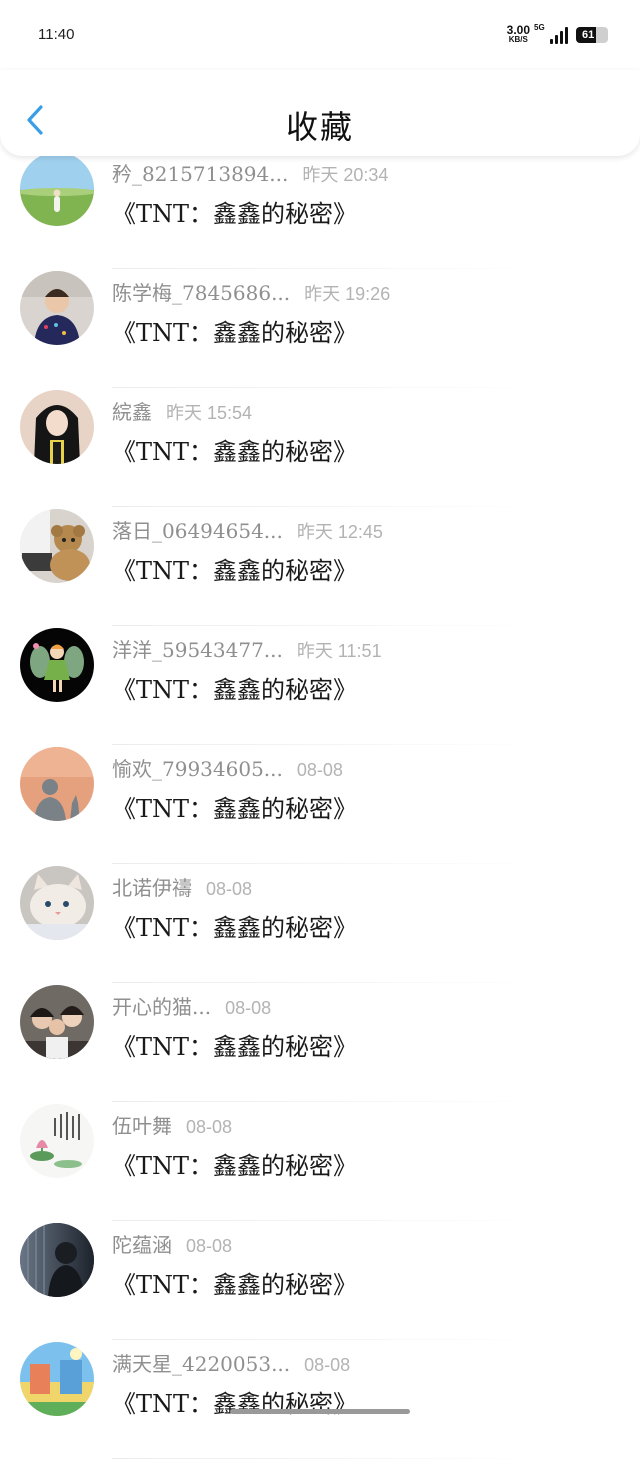  I want to click on user-name: 伍叶舞, so click(142, 1124).